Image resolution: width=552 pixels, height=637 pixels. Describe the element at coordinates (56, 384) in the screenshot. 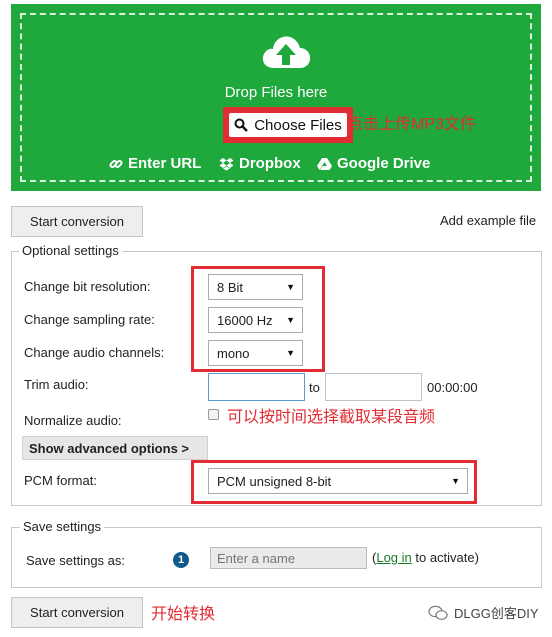

I see `trim-audio-label: Trim audio:` at that location.